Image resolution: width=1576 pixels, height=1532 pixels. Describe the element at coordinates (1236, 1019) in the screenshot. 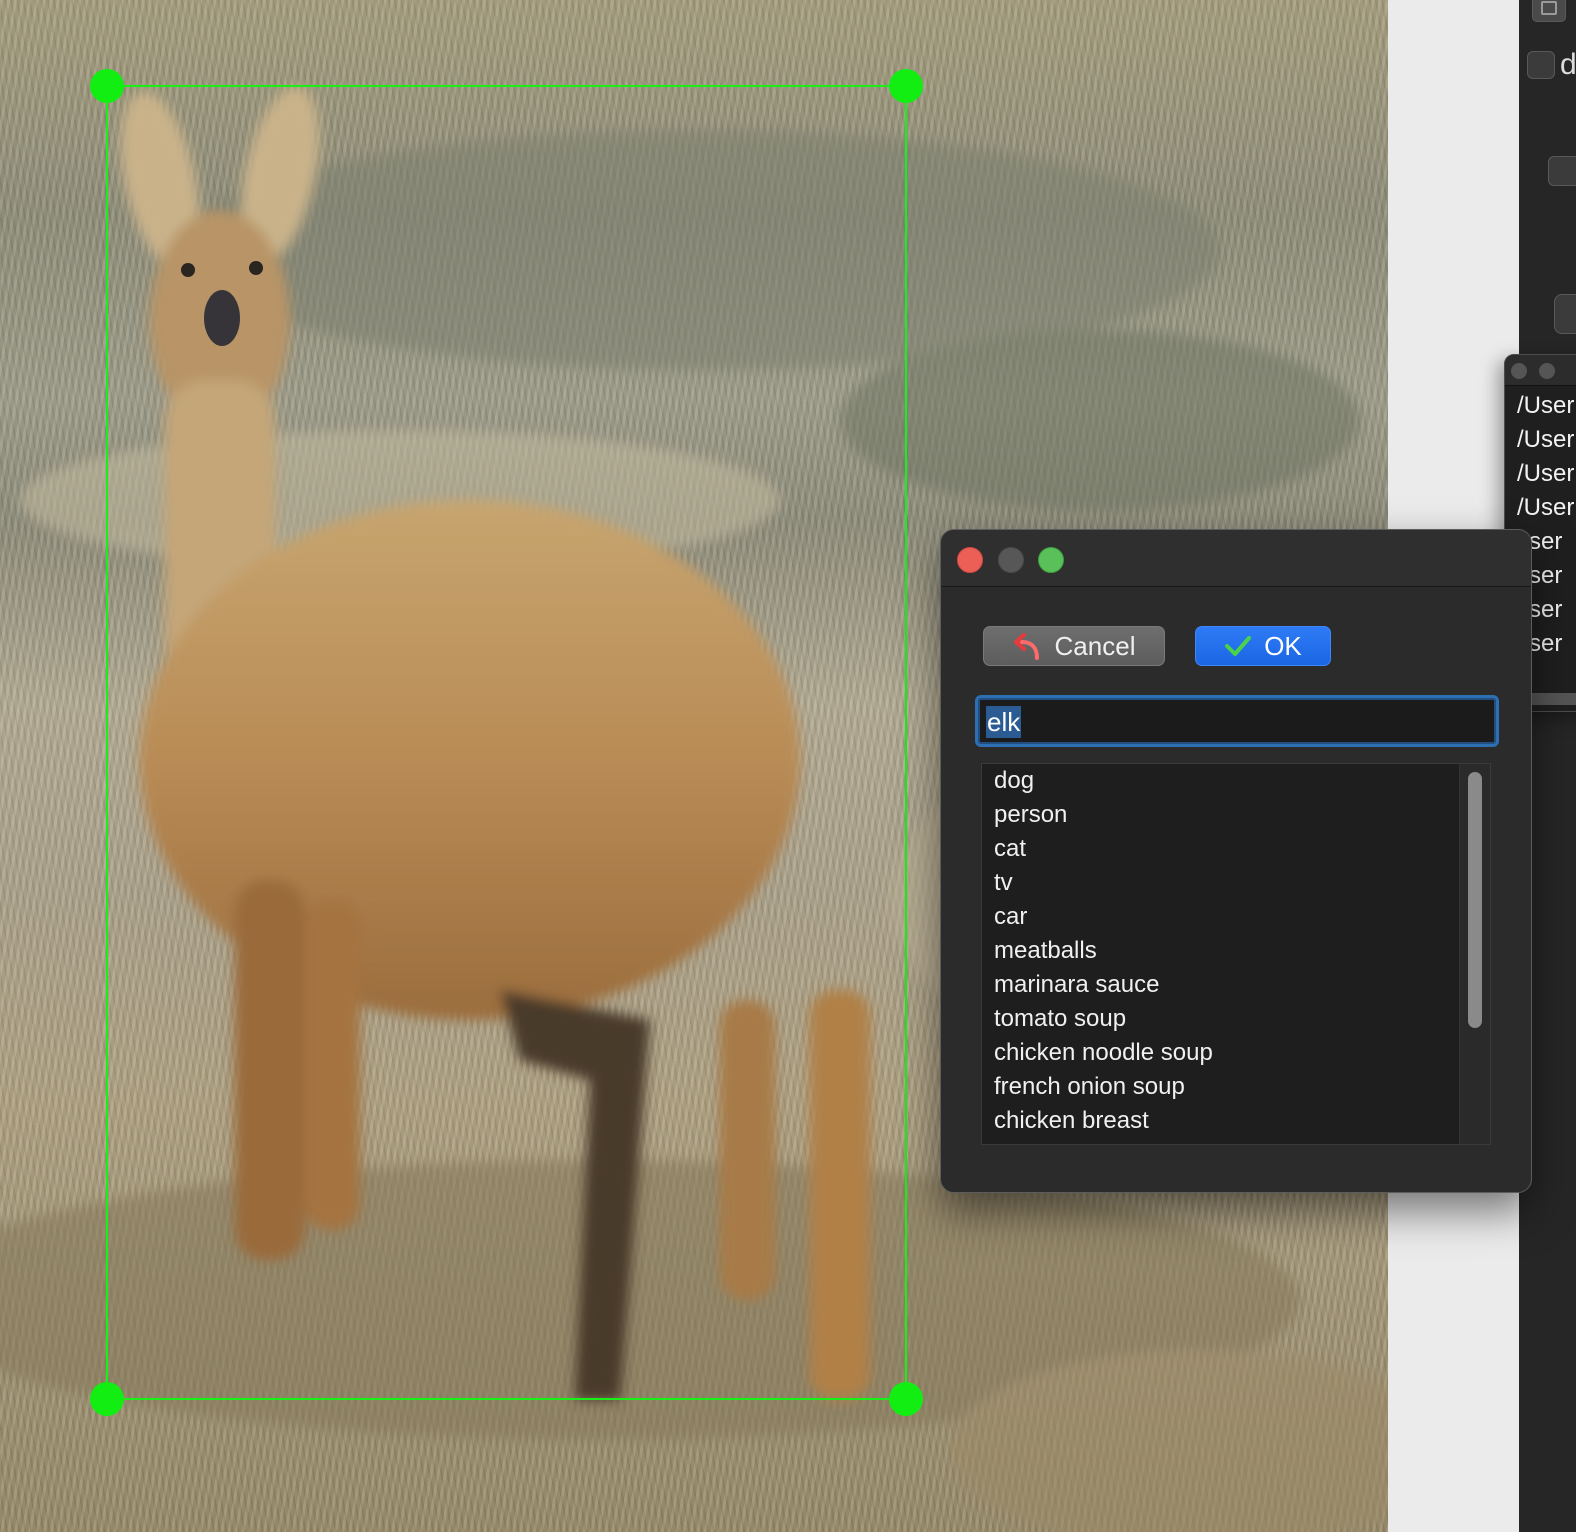

I see `list-item: tomato soup` at that location.